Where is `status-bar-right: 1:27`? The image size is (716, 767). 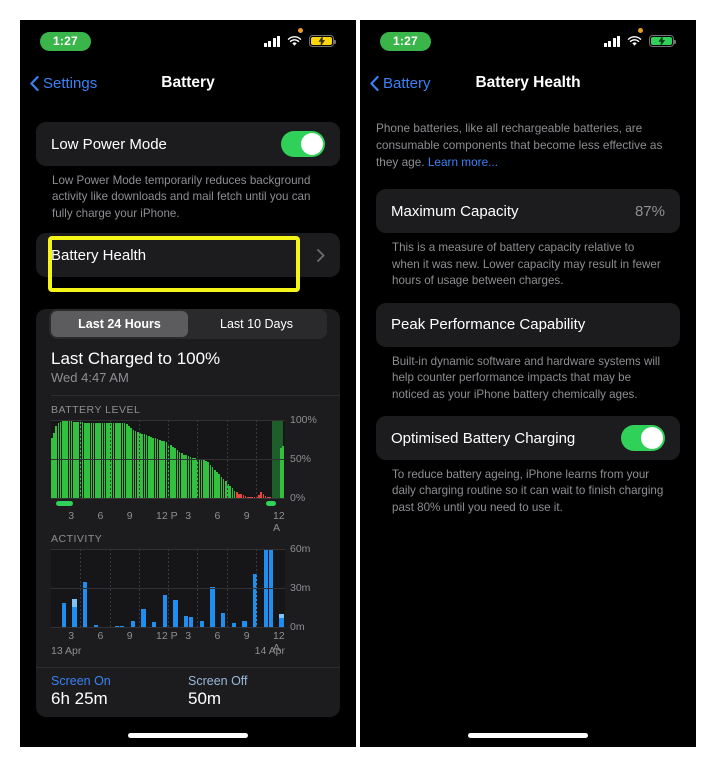 status-bar-right: 1:27 is located at coordinates (528, 41).